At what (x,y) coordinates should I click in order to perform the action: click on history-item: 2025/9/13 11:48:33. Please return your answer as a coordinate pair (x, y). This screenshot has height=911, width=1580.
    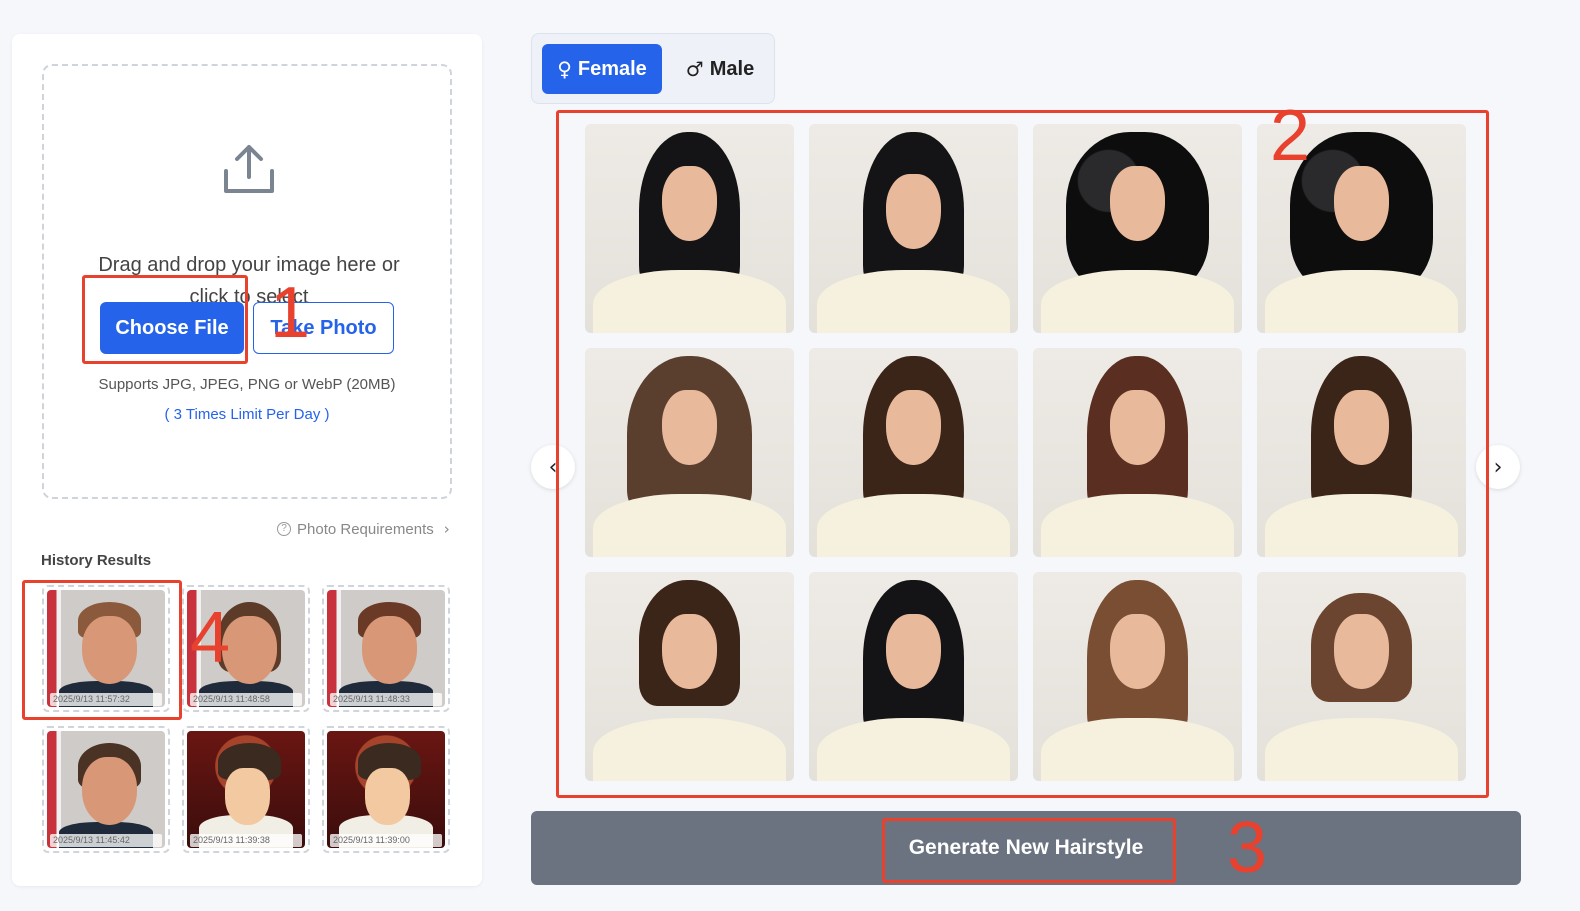
    Looking at the image, I should click on (386, 648).